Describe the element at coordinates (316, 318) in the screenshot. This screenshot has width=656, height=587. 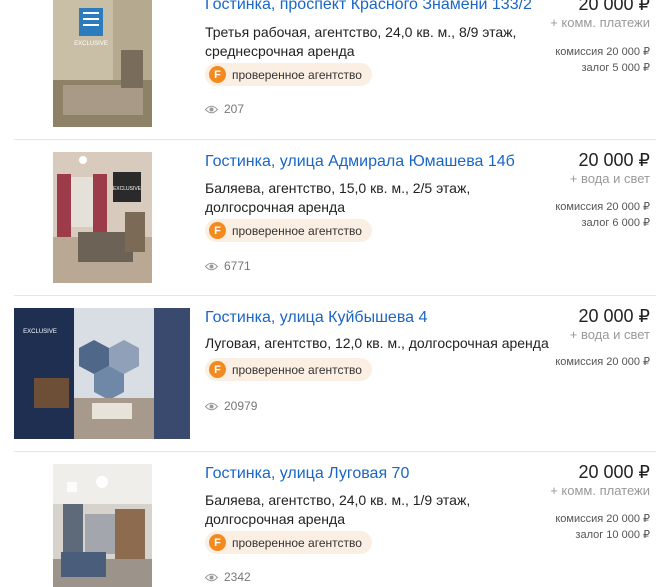
I see `listing-title-link: Гостинка, улица Куйбышева 4` at that location.